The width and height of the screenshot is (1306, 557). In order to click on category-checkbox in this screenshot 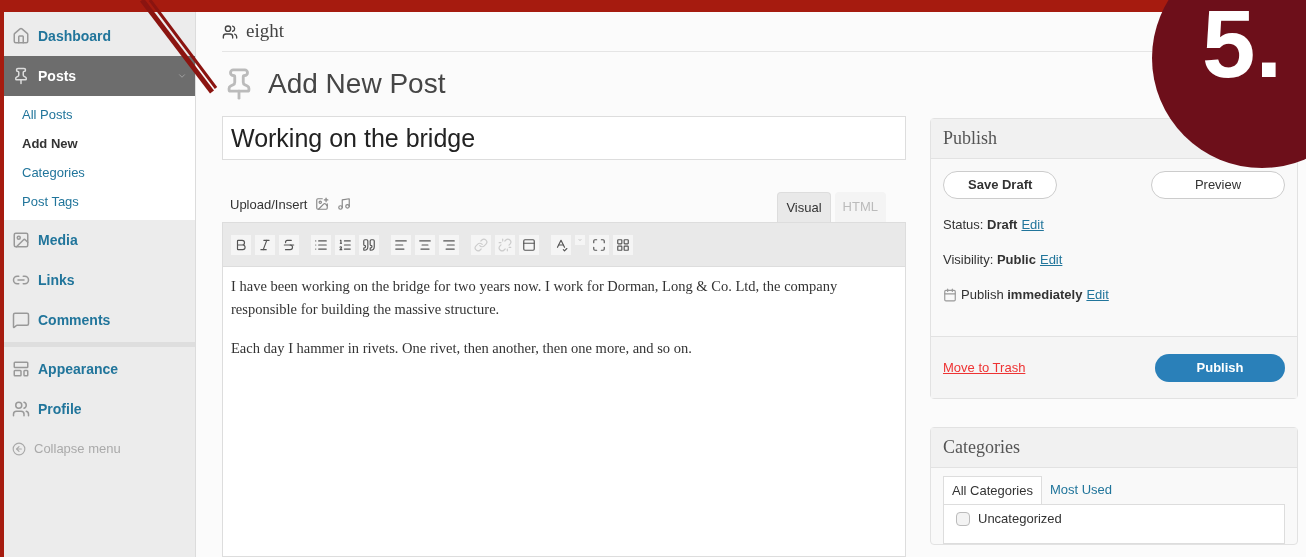, I will do `click(963, 518)`.